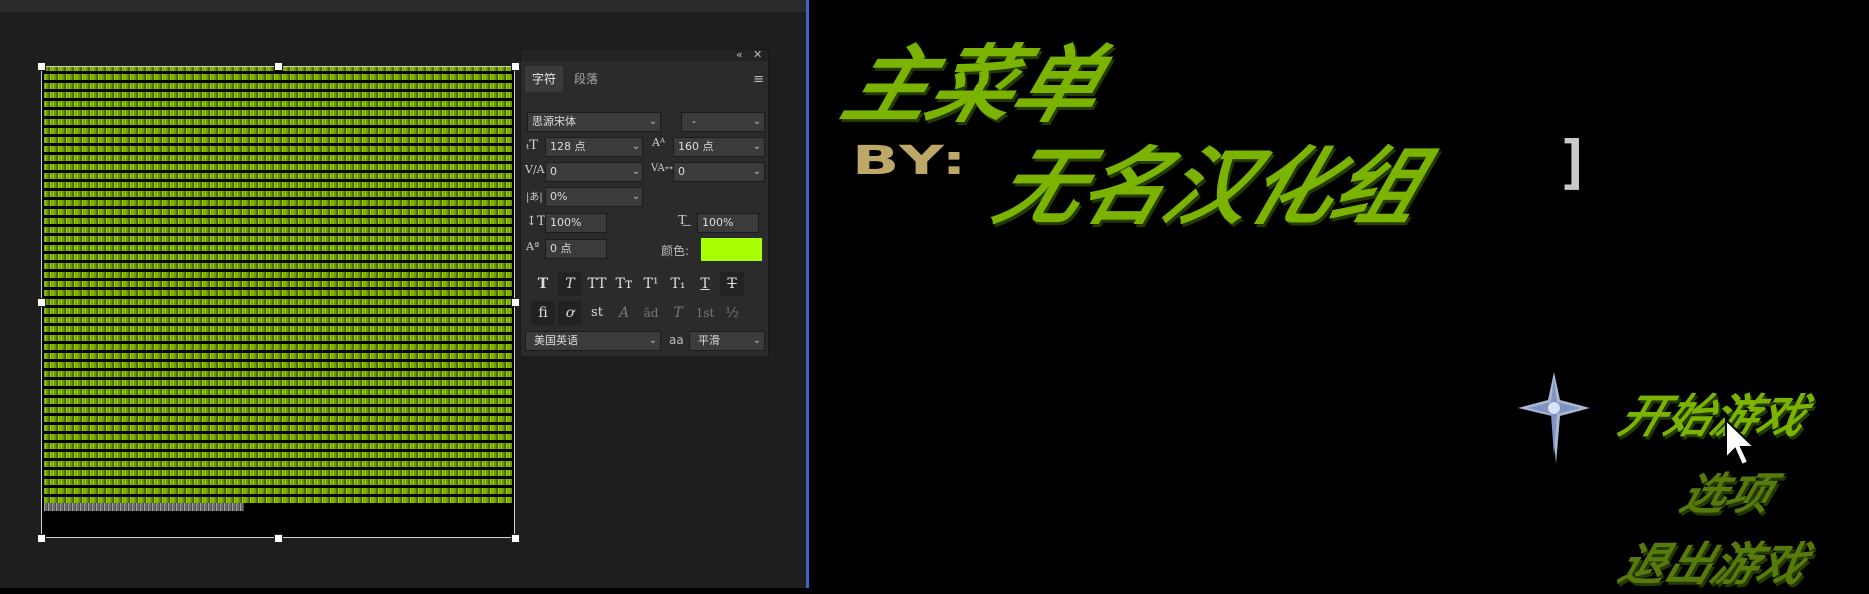  Describe the element at coordinates (731, 249) in the screenshot. I see `color-swatch` at that location.